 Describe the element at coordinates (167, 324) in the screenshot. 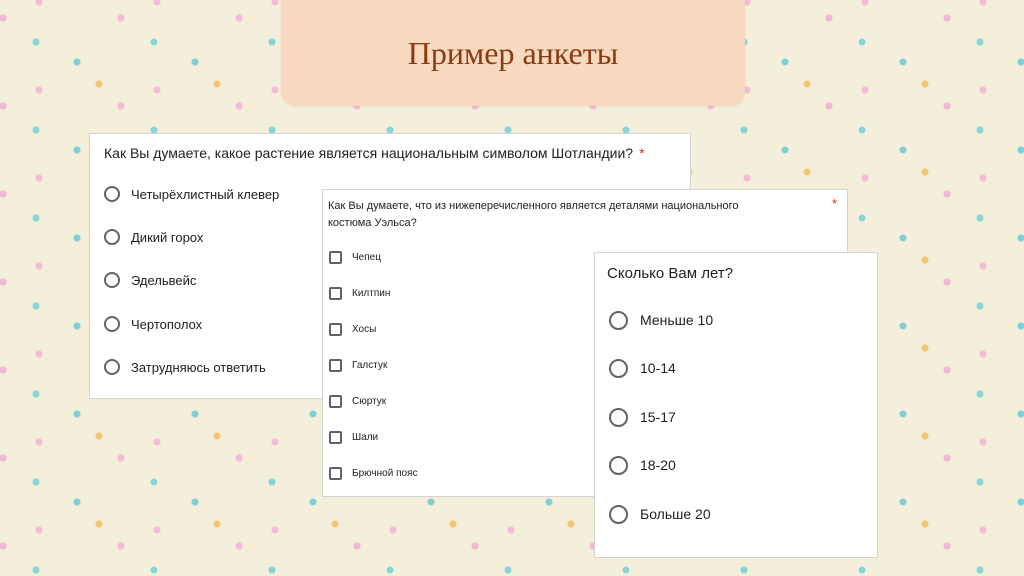

I see `option-label: Чертополох` at that location.